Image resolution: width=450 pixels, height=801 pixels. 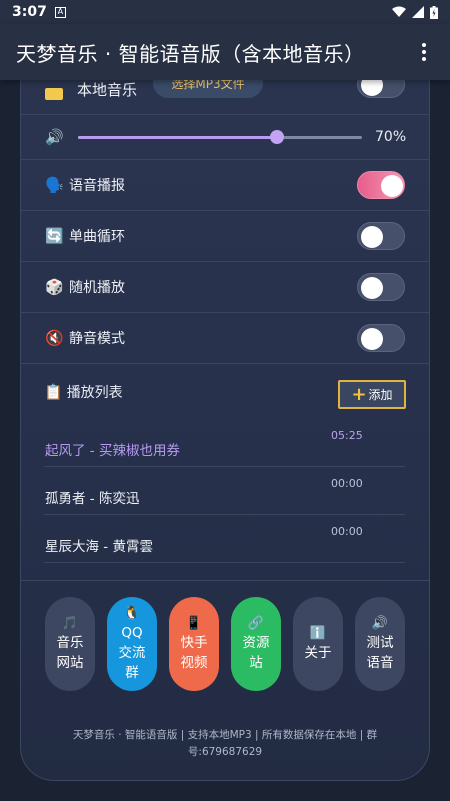 I want to click on music-note-icon: 🎵, so click(x=70, y=623).